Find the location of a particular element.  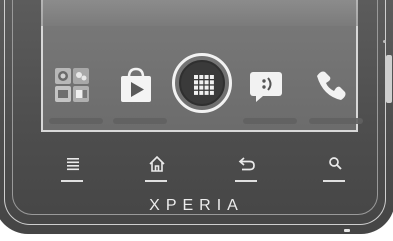

back-button-underline is located at coordinates (246, 181).